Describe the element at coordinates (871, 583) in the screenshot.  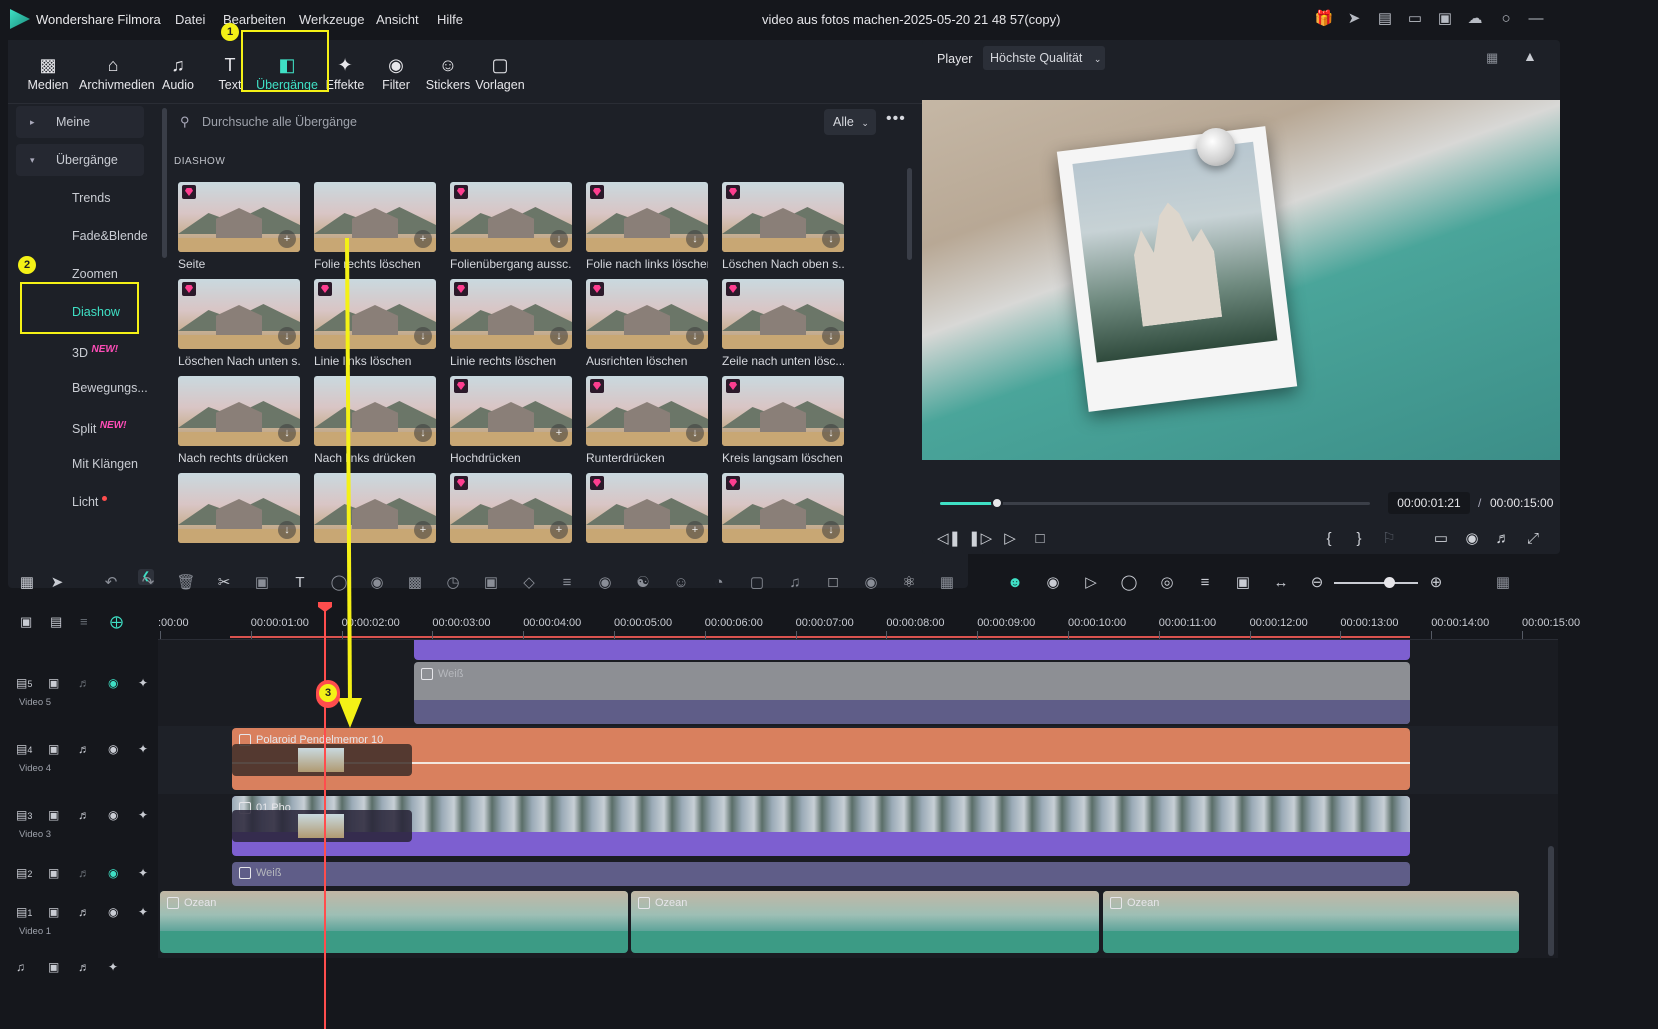
I see `replace-icon: ◉` at that location.